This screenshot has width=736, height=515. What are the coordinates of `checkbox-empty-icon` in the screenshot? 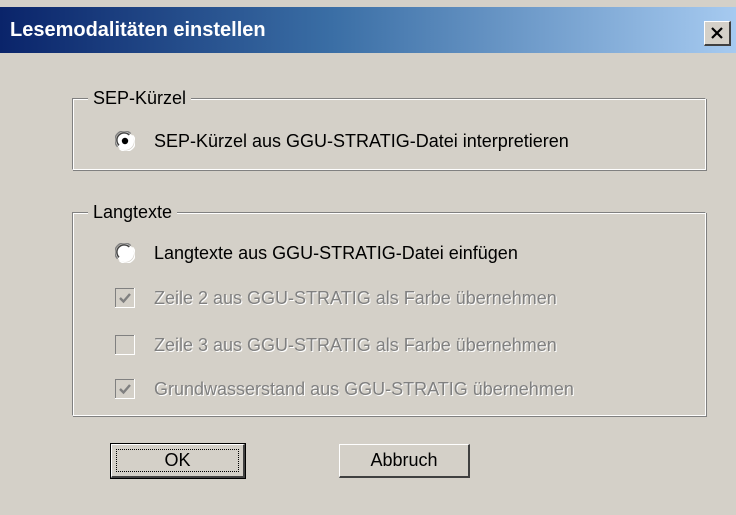 It's located at (125, 345).